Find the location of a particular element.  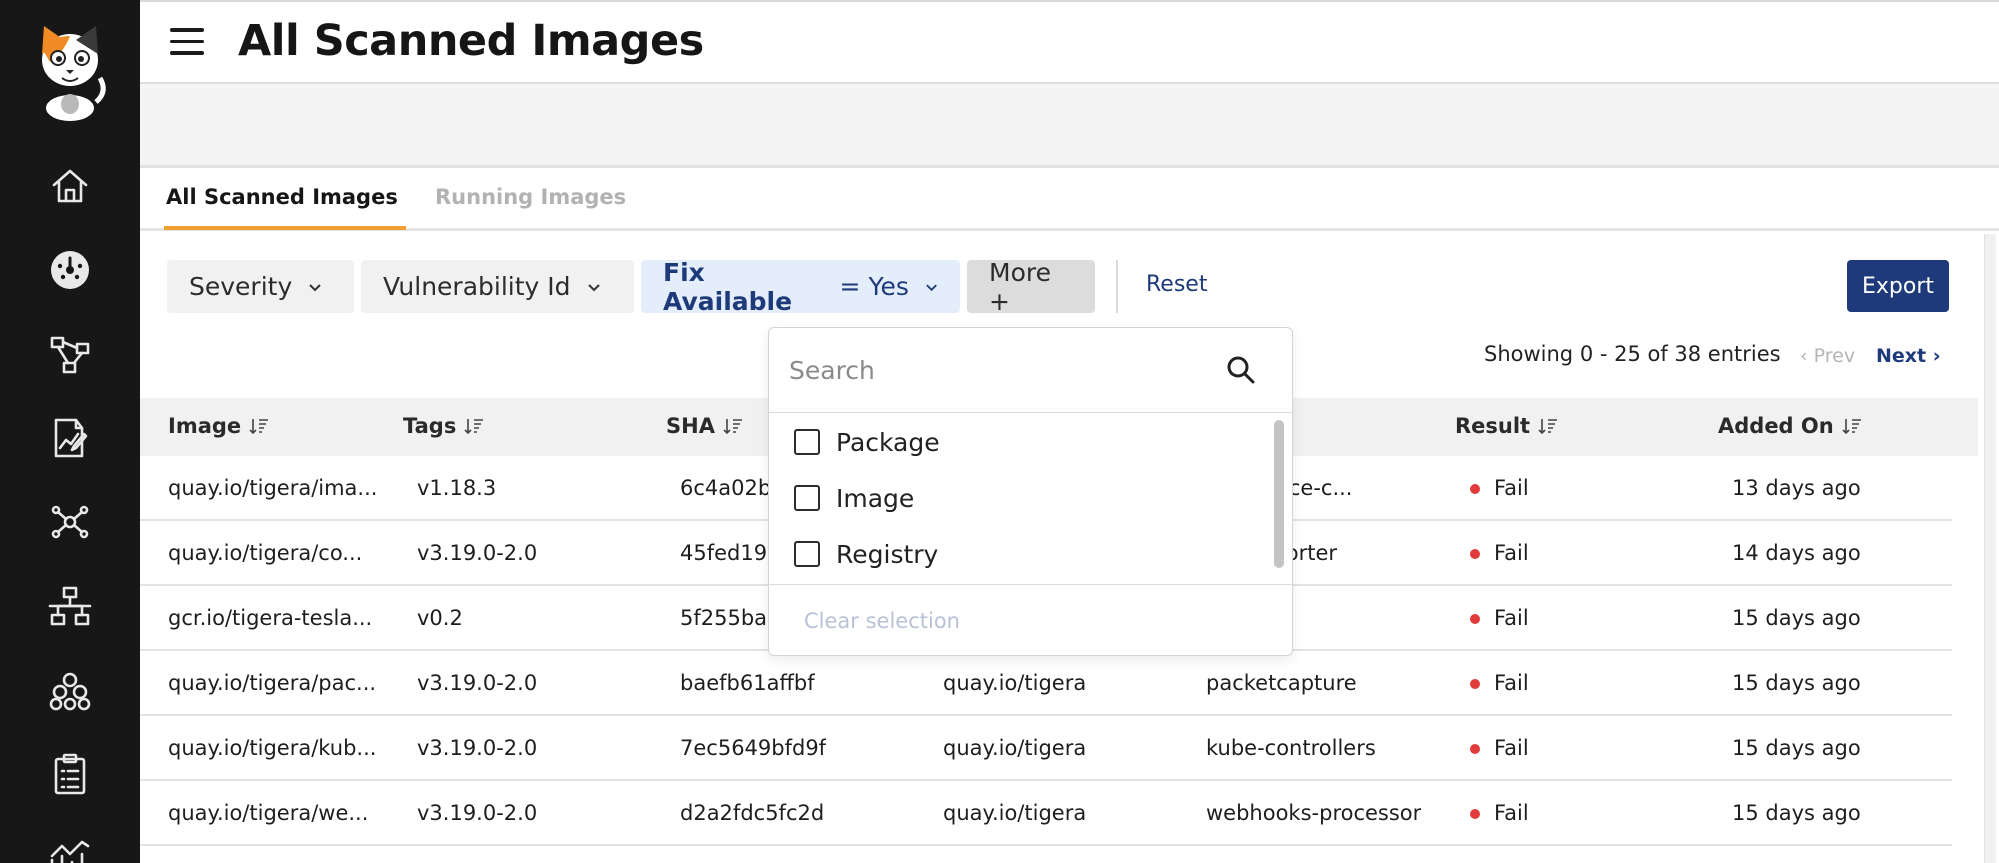

dropdown-search-area is located at coordinates (1030, 370).